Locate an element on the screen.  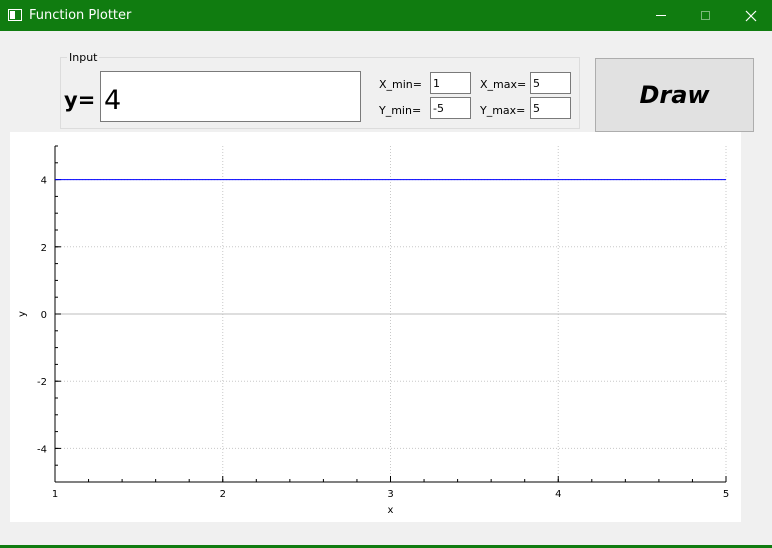
maximize-button is located at coordinates (705, 15).